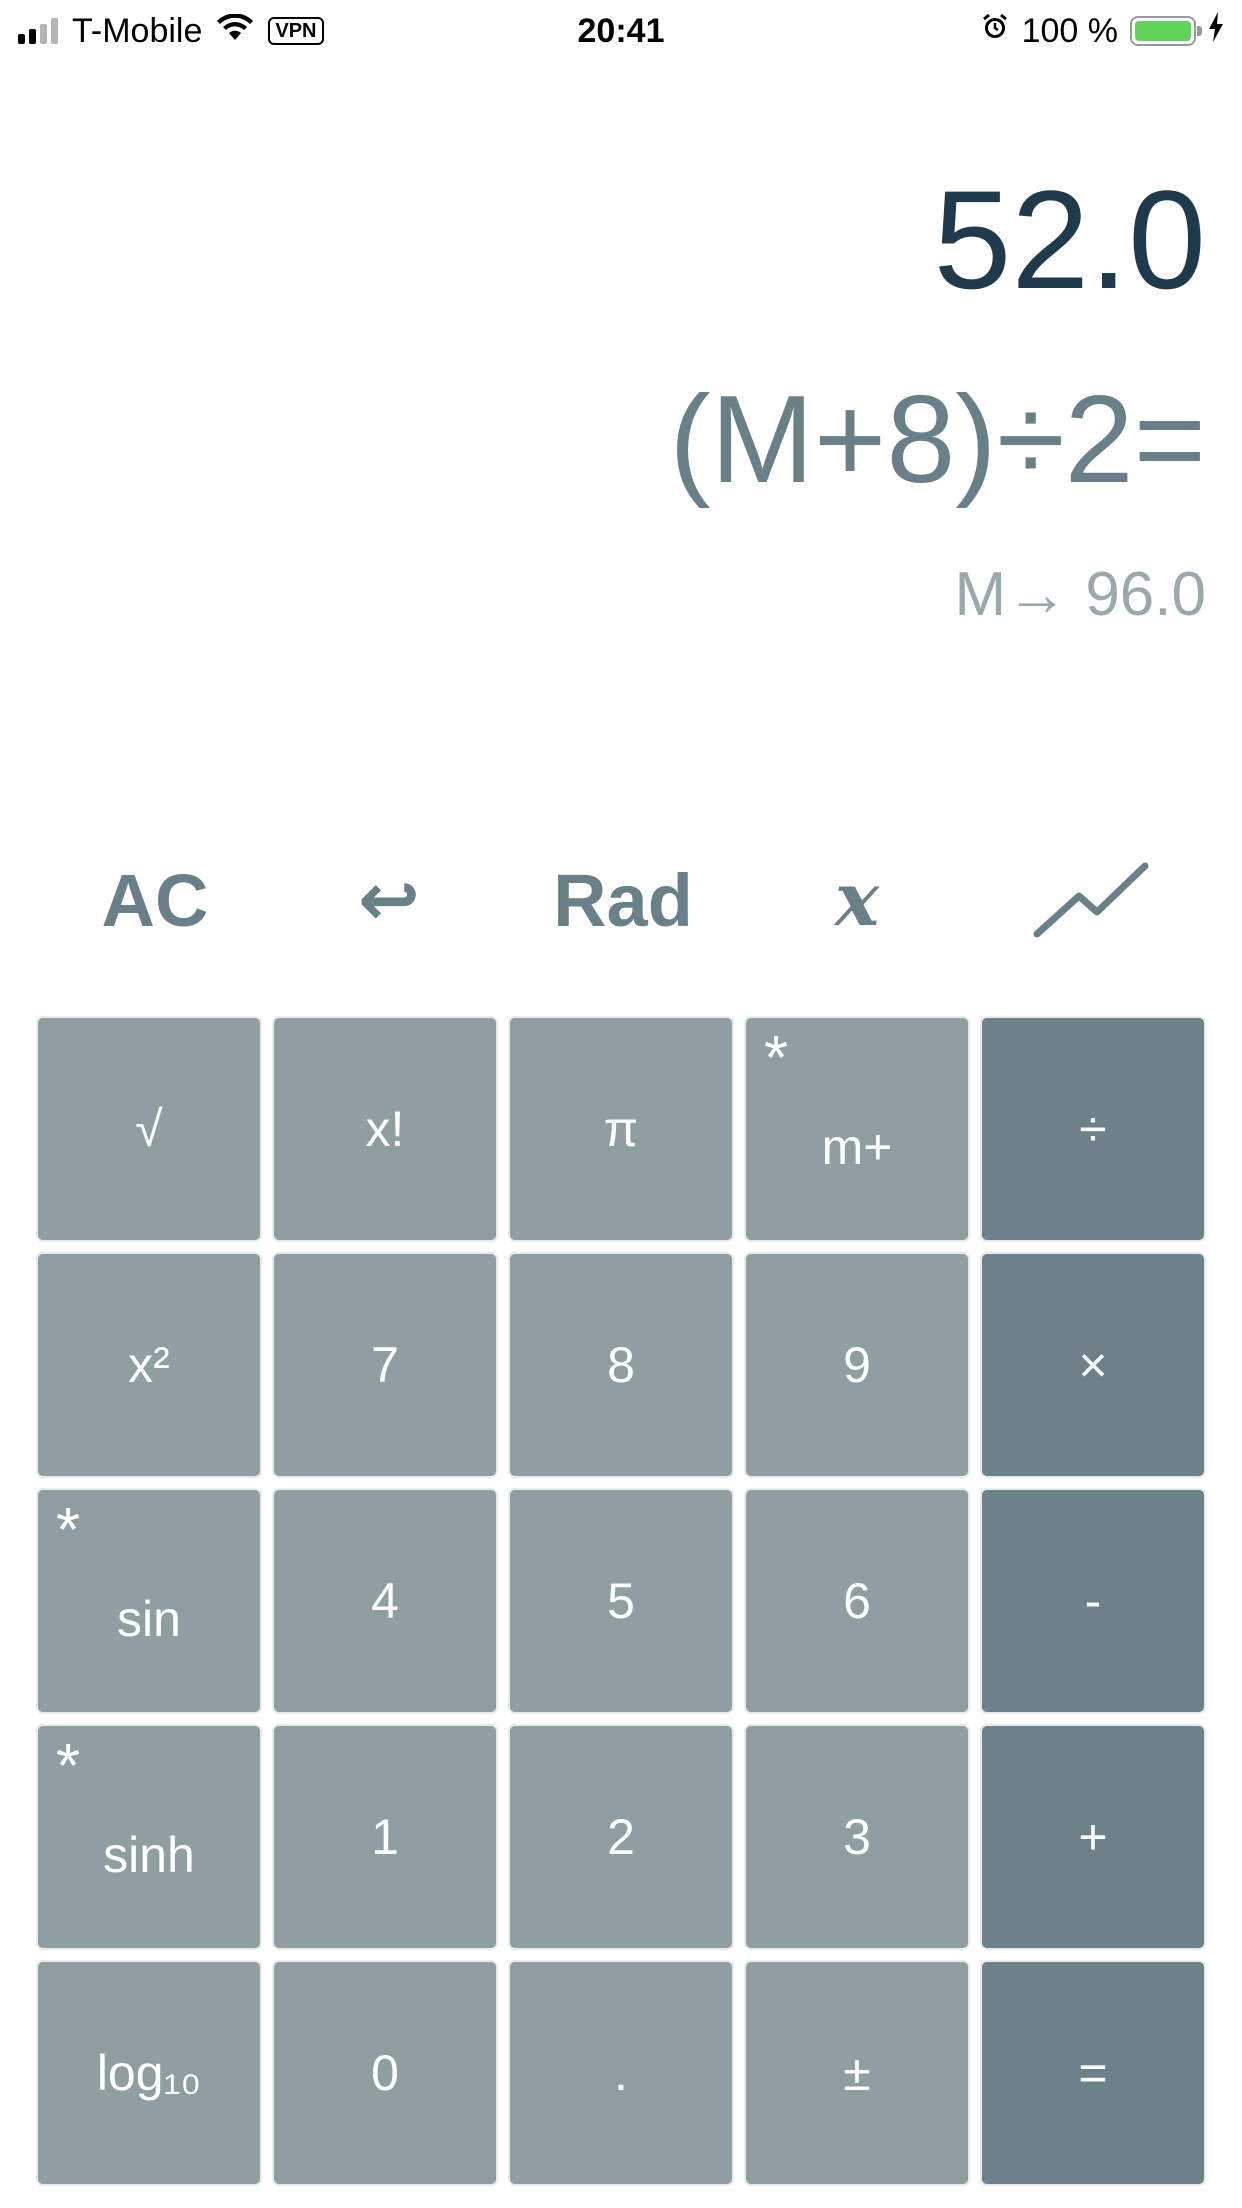  What do you see at coordinates (937, 440) in the screenshot?
I see `expression-display: (M+8)÷2=` at bounding box center [937, 440].